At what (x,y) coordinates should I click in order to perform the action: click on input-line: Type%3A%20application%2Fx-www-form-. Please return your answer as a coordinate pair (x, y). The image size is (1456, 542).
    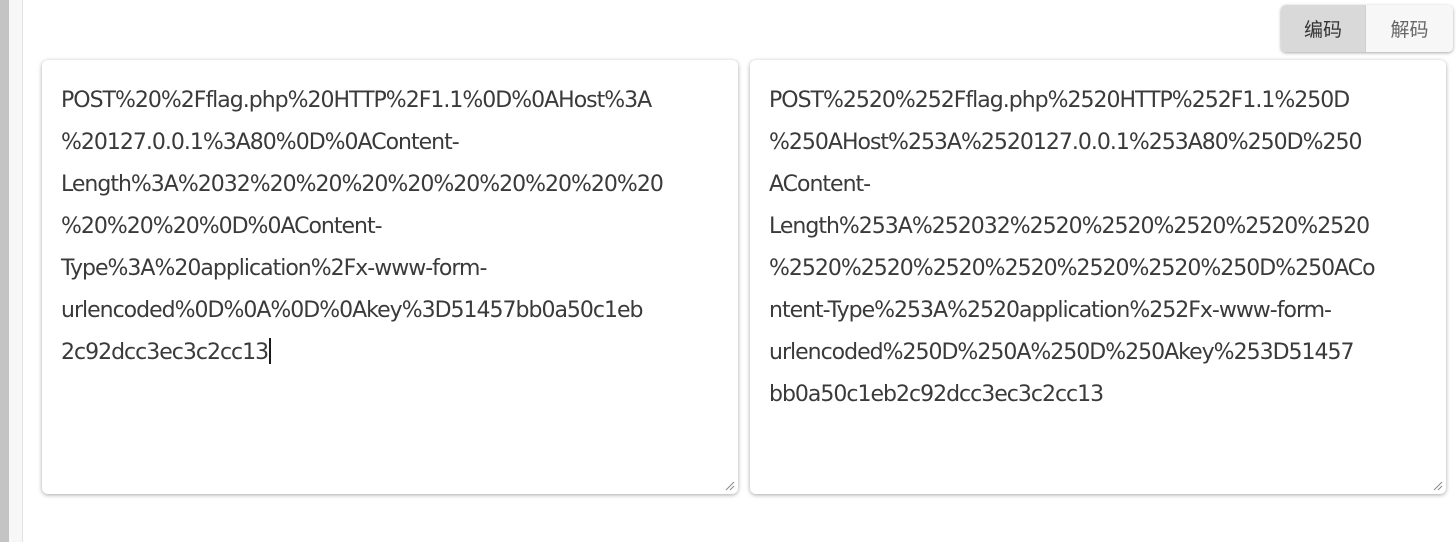
    Looking at the image, I should click on (274, 268).